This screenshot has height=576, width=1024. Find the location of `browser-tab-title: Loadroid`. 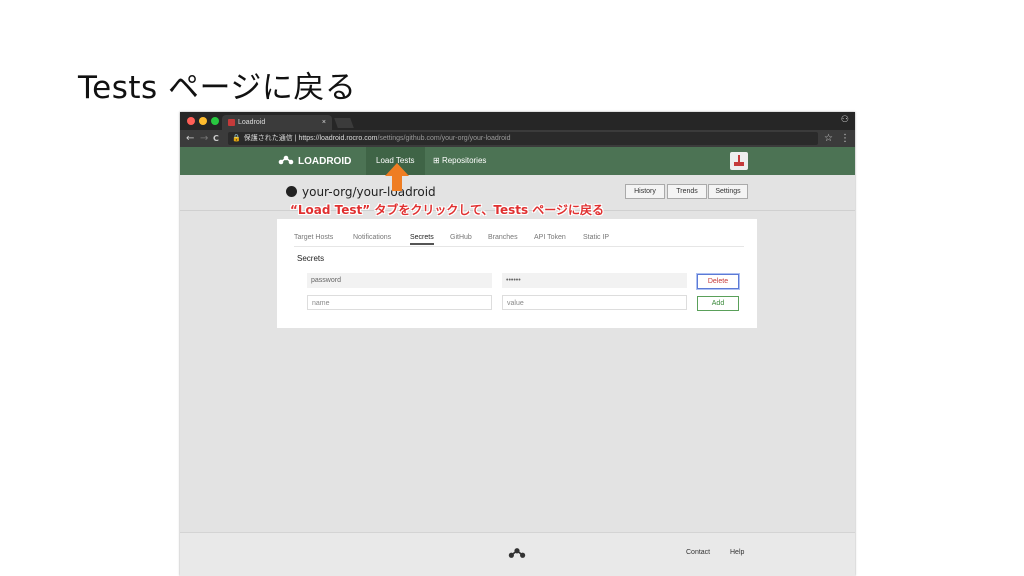

browser-tab-title: Loadroid is located at coordinates (252, 122).